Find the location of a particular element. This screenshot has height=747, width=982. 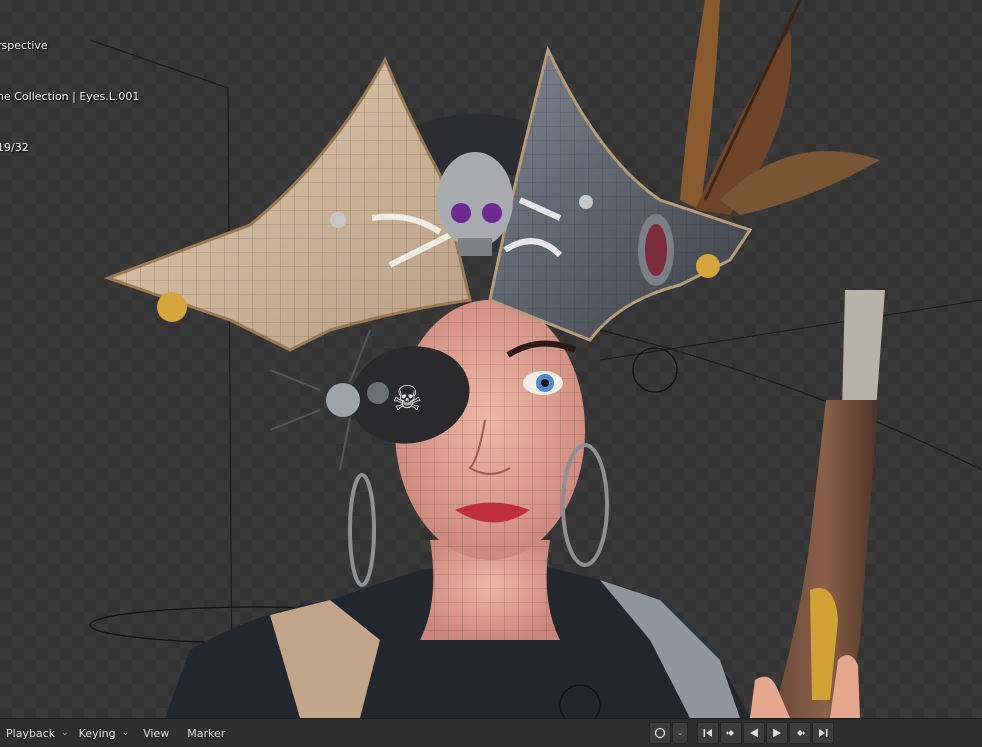

marker-menu: Marker is located at coordinates (206, 733).